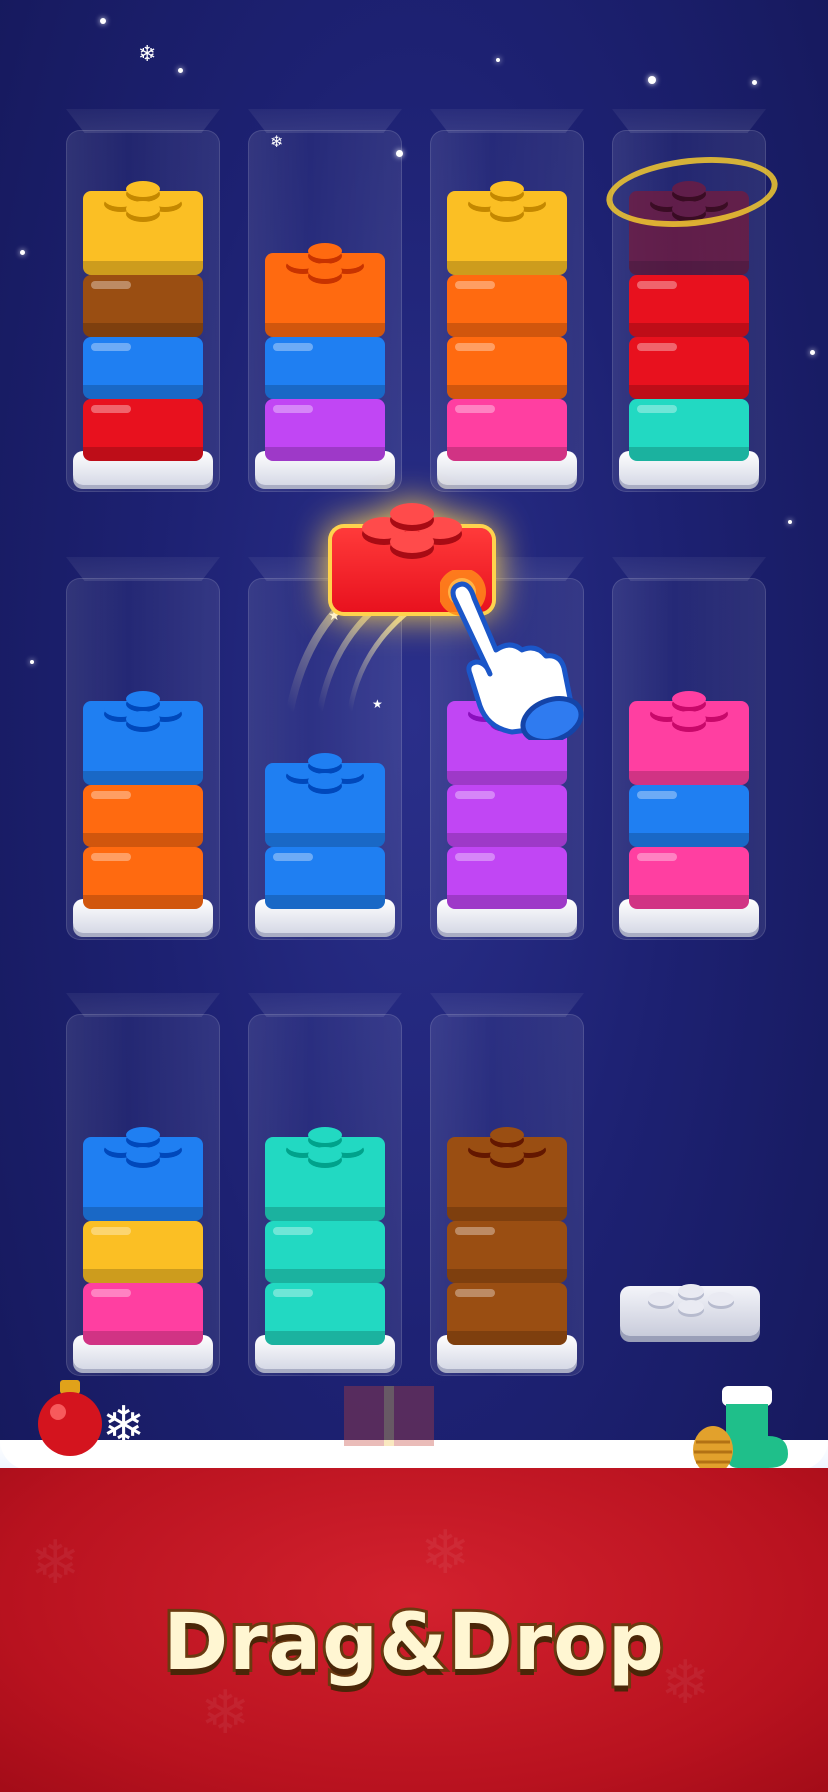 Image resolution: width=828 pixels, height=1792 pixels. I want to click on plate-stud, so click(691, 1307).